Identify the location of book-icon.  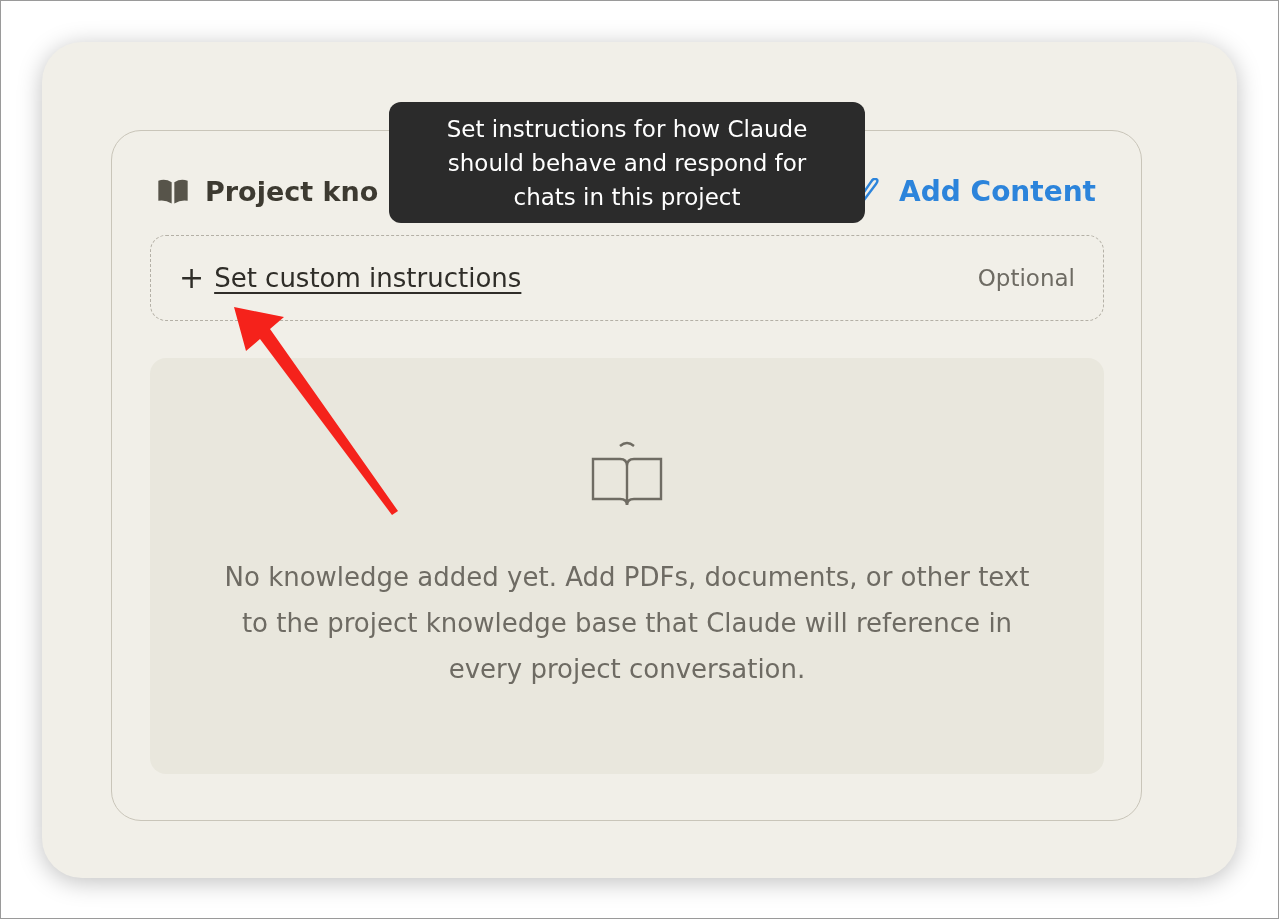
(173, 191).